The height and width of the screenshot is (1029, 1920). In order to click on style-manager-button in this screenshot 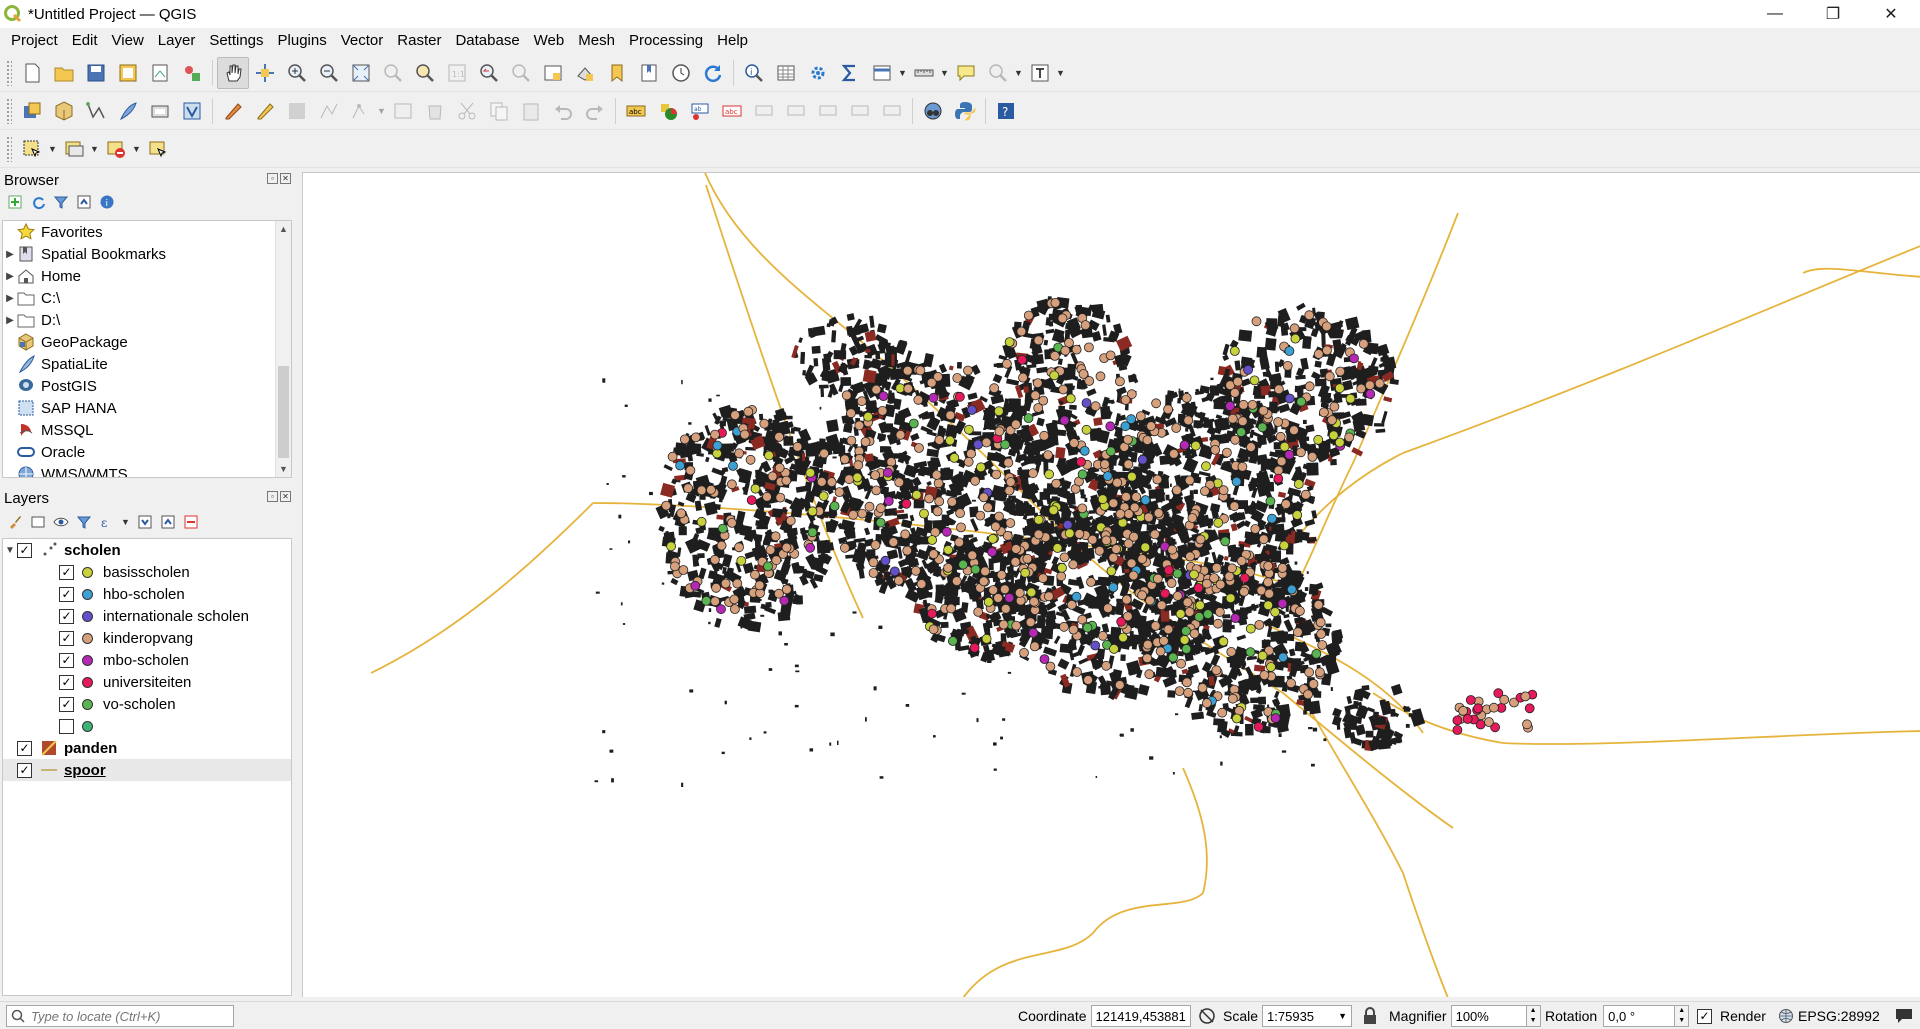, I will do `click(192, 73)`.